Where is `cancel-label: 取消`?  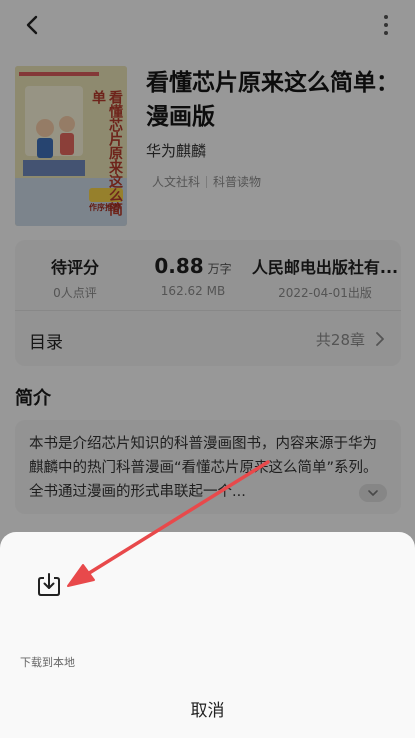
cancel-label: 取消 is located at coordinates (207, 711).